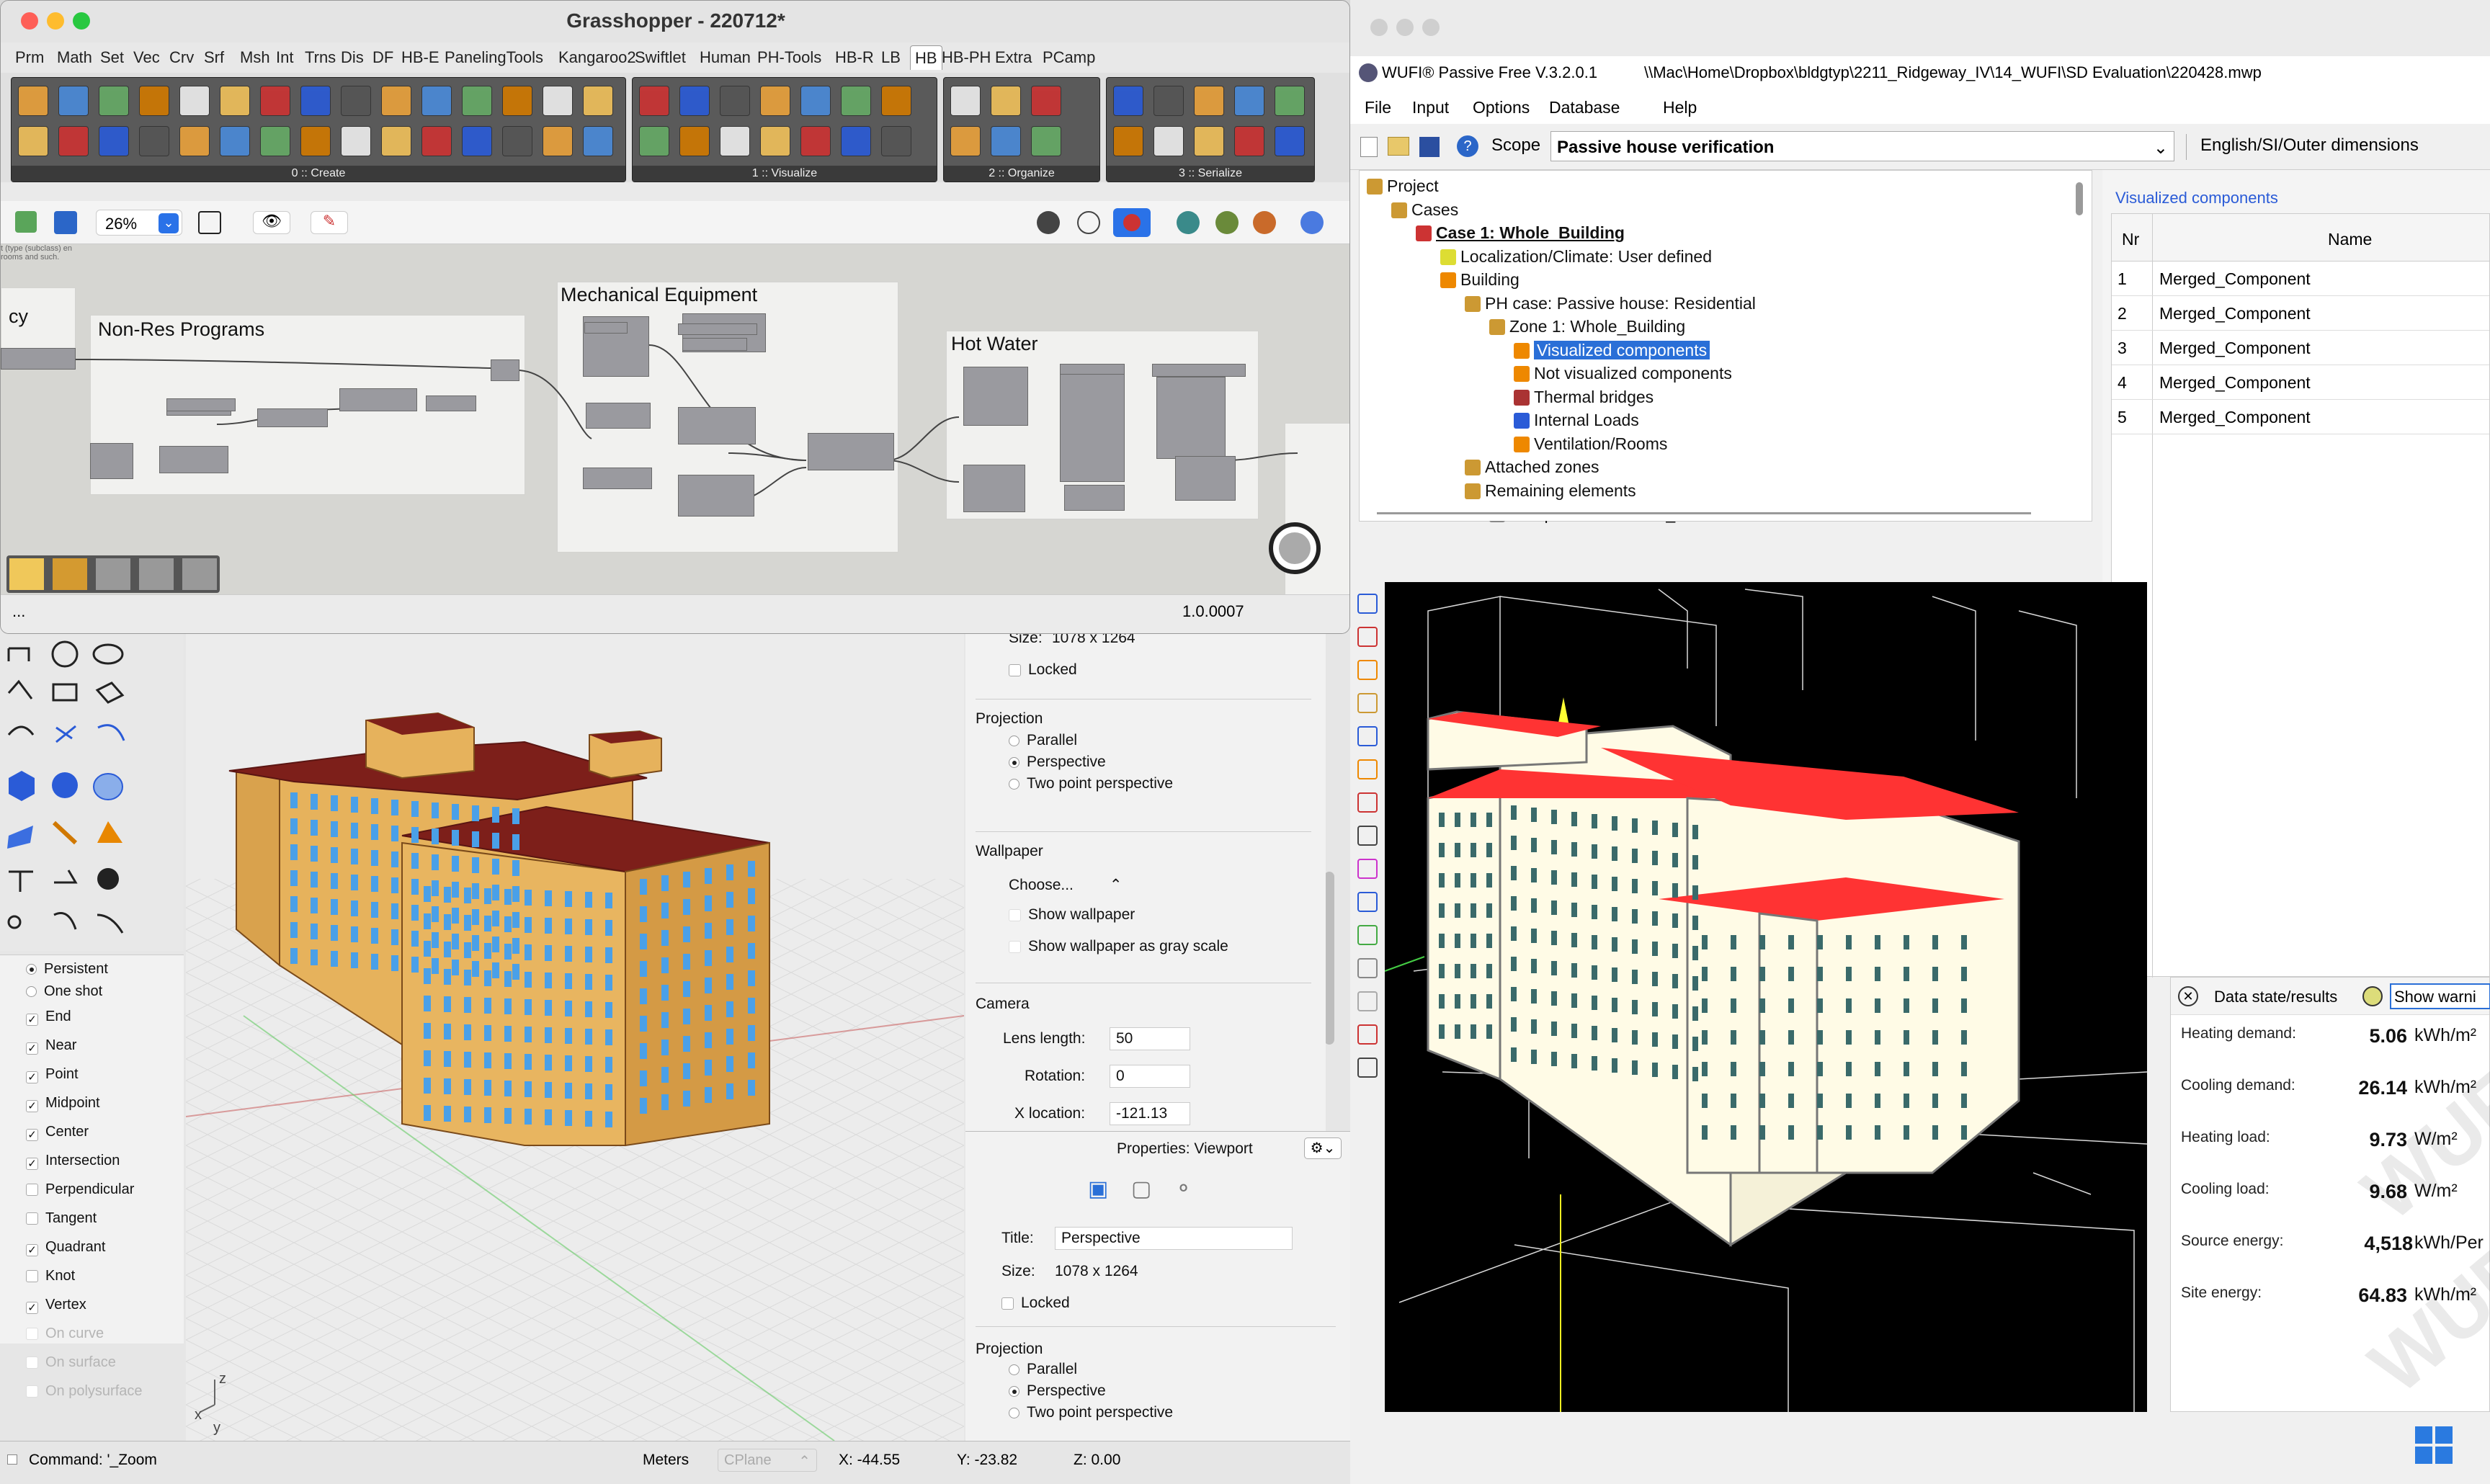 This screenshot has height=1484, width=2490. Describe the element at coordinates (1520, 233) in the screenshot. I see `tree-item-2: Case 1: Whole_Building` at that location.